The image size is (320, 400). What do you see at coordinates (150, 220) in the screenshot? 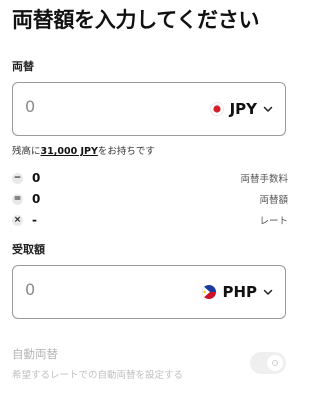
I see `rate-row: × - レート` at bounding box center [150, 220].